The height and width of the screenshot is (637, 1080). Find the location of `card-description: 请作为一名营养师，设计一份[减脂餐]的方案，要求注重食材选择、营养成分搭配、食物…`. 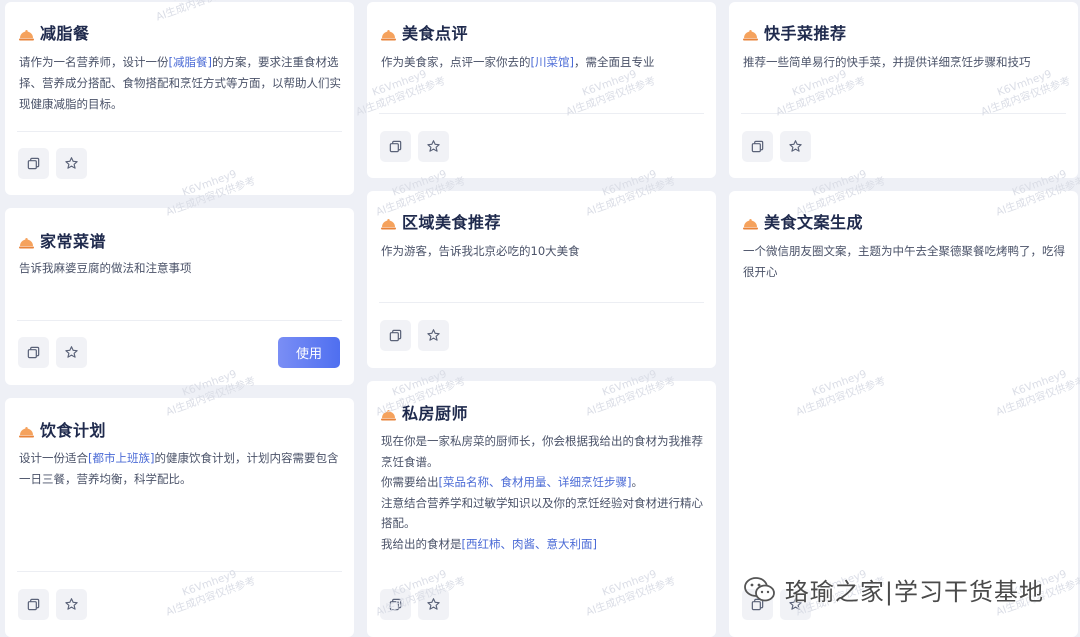

card-description: 请作为一名营养师，设计一份[减脂餐]的方案，要求注重食材选择、营养成分搭配、食物… is located at coordinates (180, 83).